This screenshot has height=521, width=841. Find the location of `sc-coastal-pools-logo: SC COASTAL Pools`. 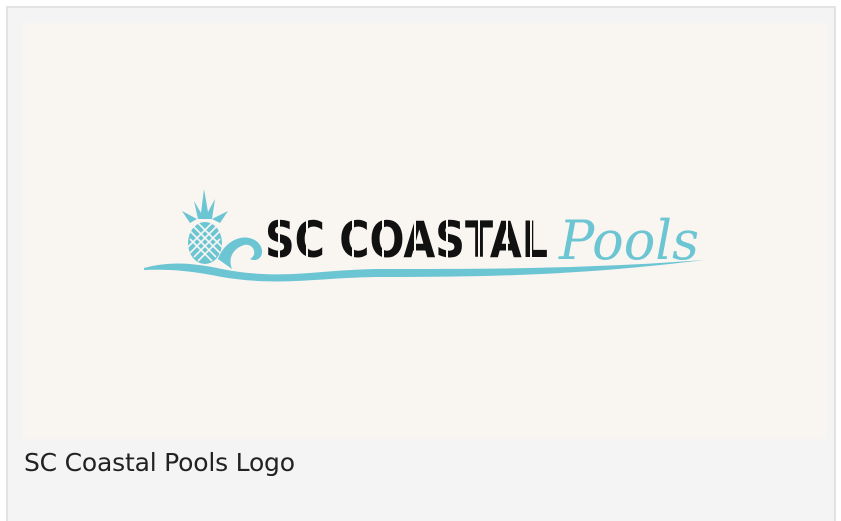

sc-coastal-pools-logo: SC COASTAL Pools is located at coordinates (424, 235).